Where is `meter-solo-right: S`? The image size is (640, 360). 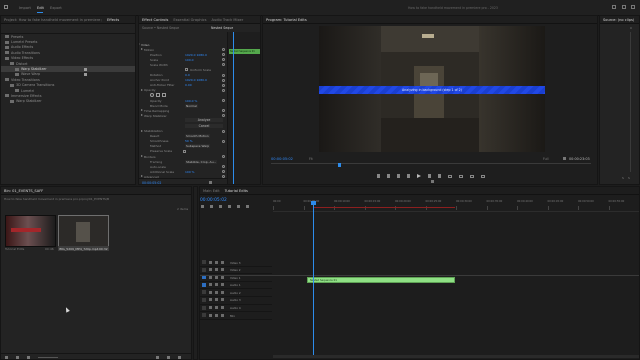
meter-solo-right: S is located at coordinates (629, 178).